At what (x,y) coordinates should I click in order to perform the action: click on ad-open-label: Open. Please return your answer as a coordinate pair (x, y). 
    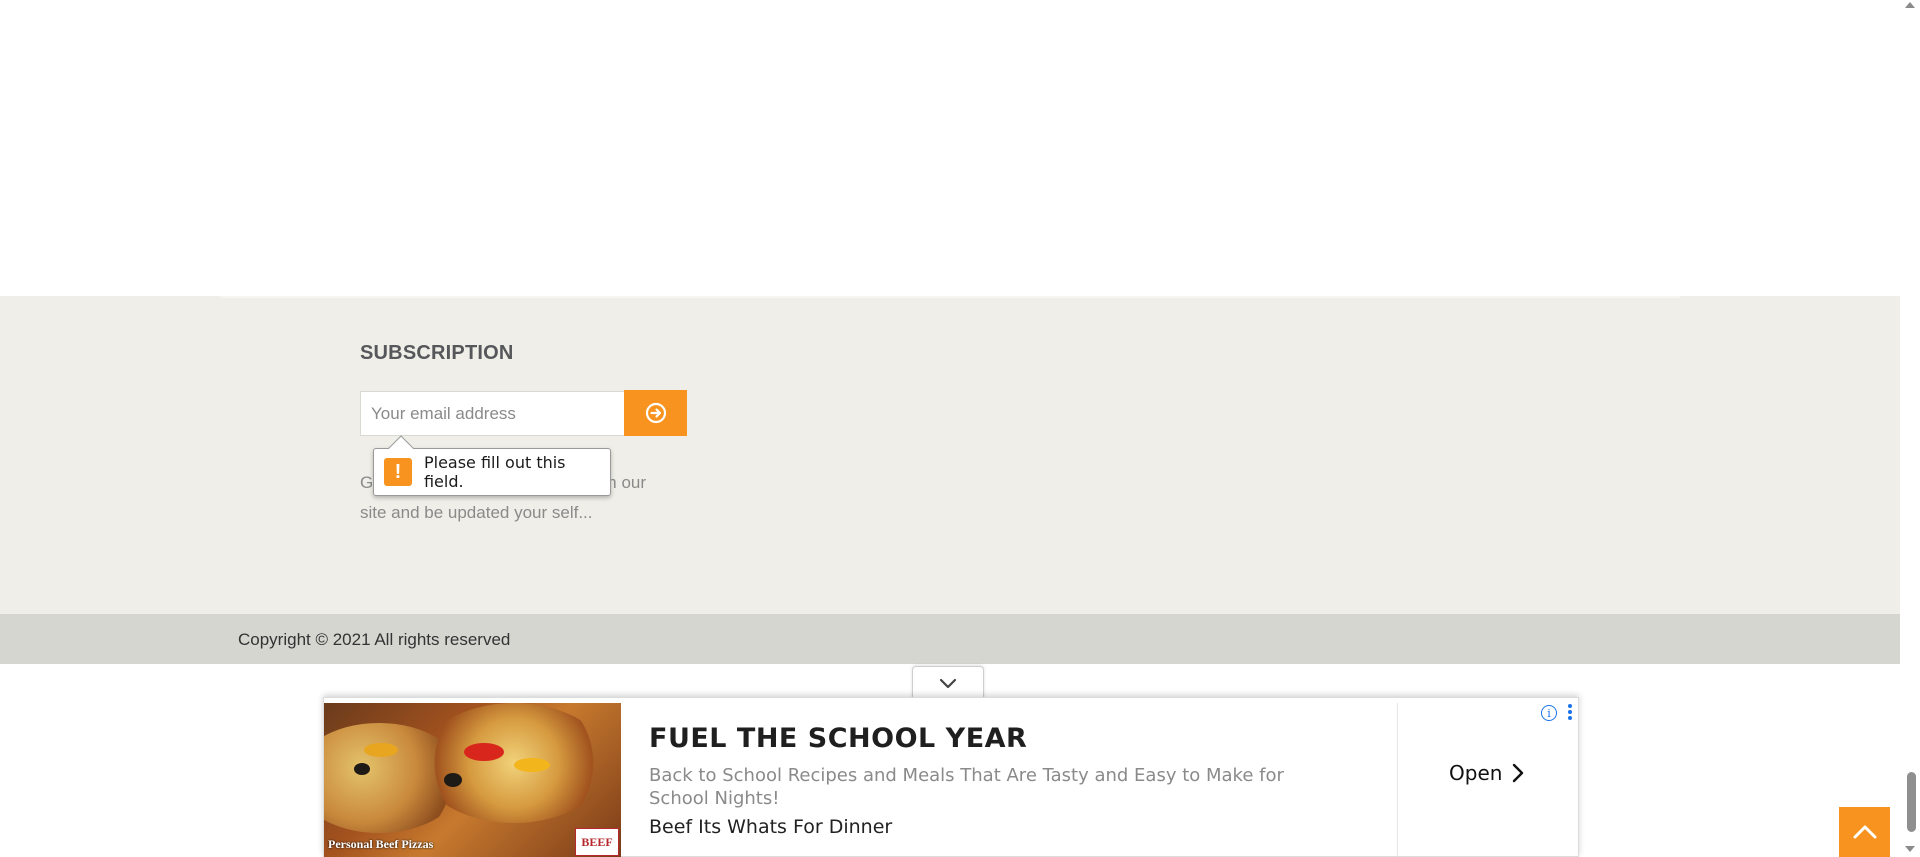
    Looking at the image, I should click on (1476, 773).